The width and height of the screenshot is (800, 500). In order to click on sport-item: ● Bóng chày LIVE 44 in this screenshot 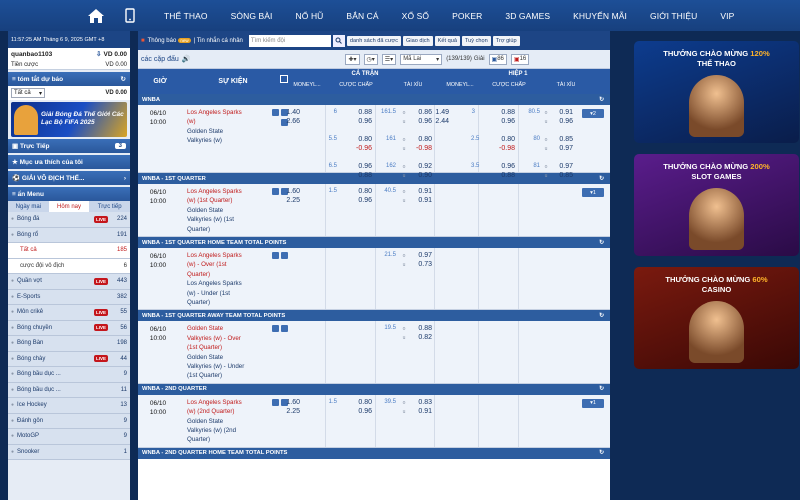, I will do `click(69, 359)`.